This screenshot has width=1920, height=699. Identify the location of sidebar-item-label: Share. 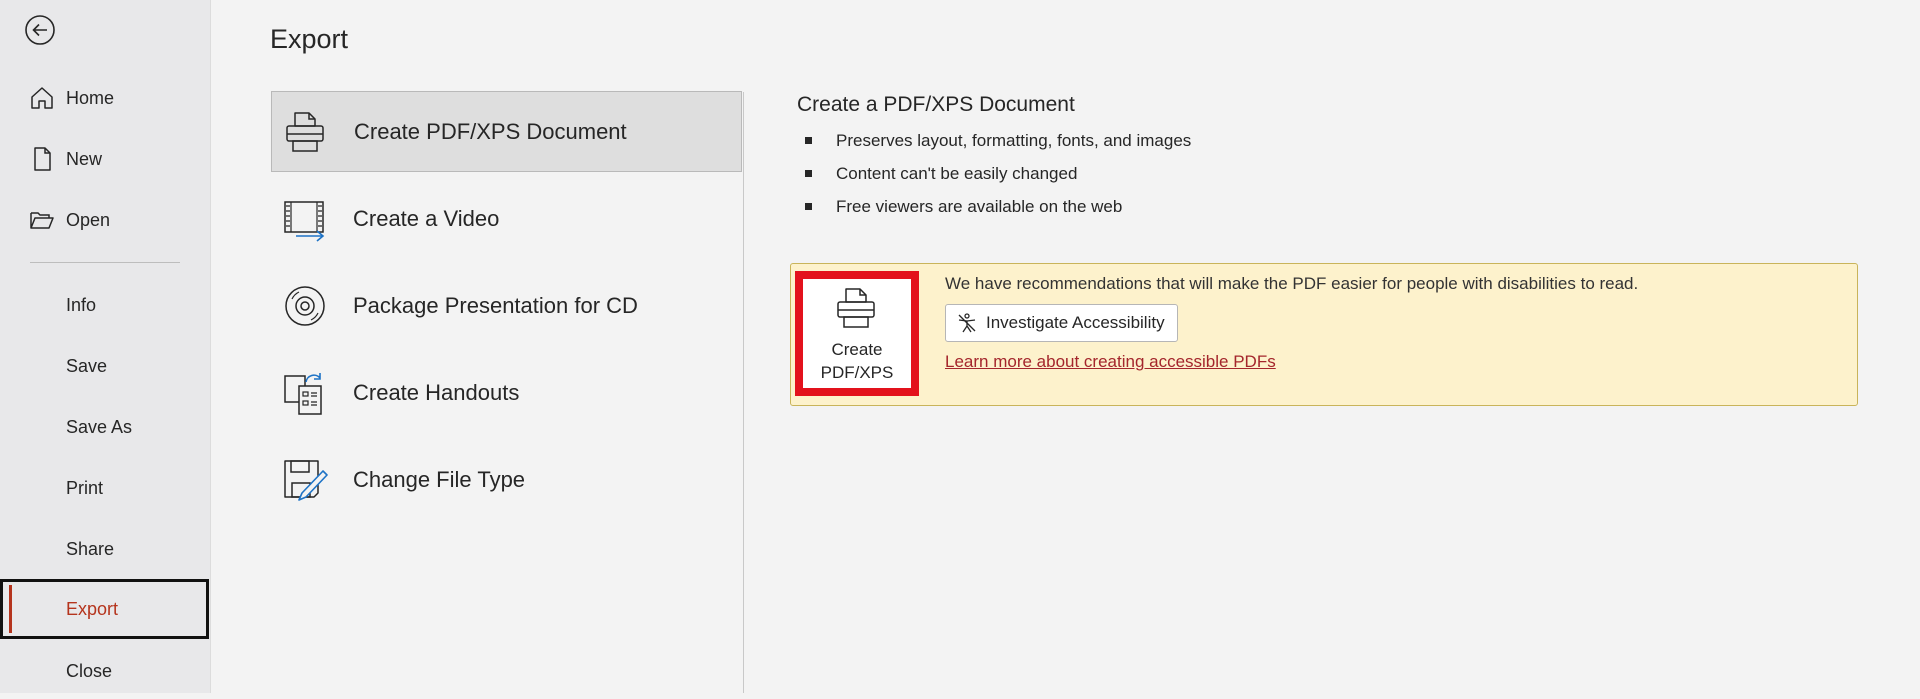
(90, 548).